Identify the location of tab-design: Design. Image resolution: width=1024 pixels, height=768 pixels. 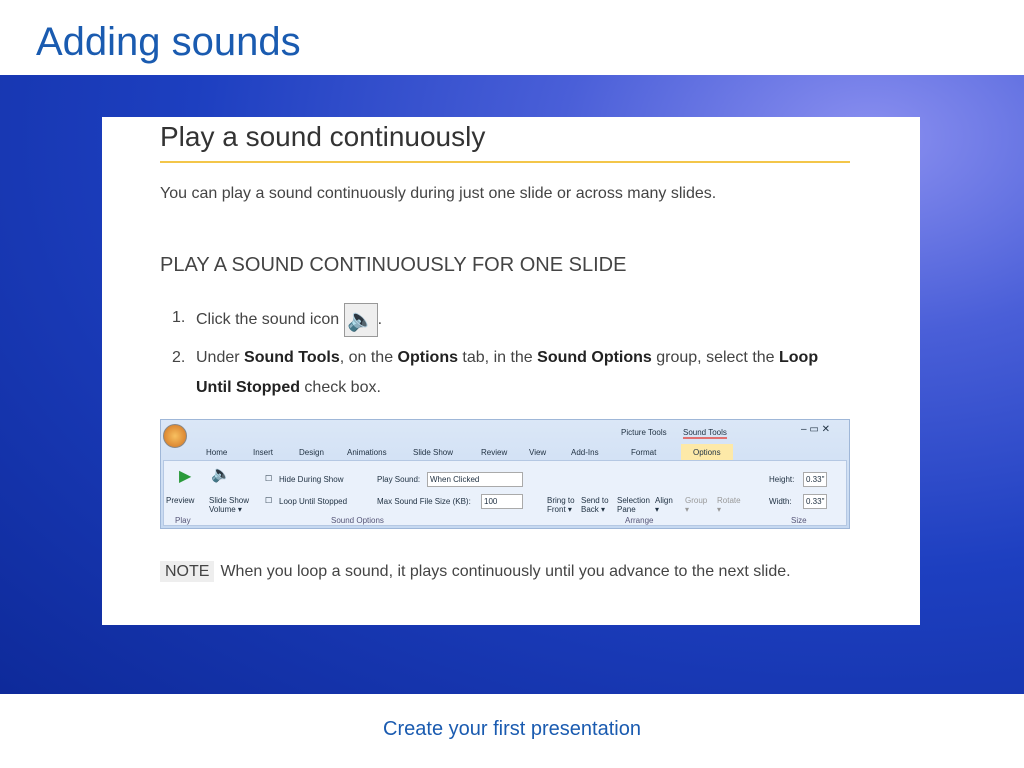
(311, 452).